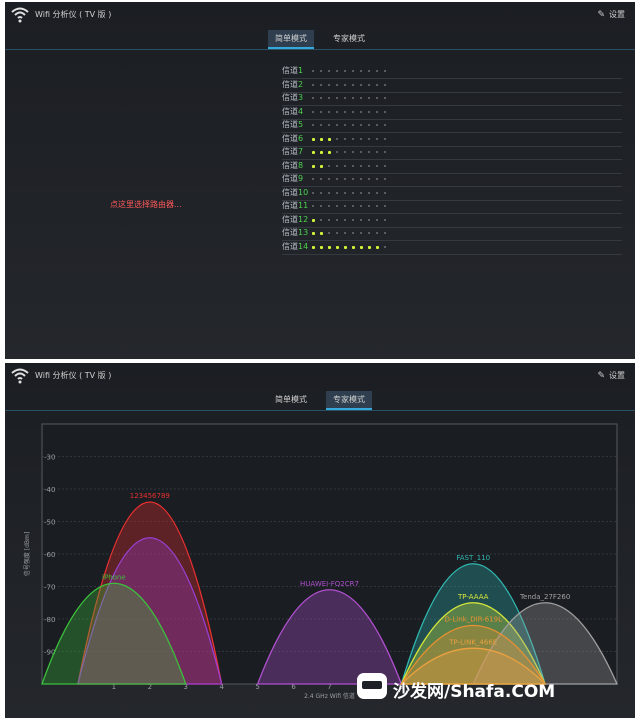  What do you see at coordinates (472, 642) in the screenshot?
I see `network-label: TP-LINK_466E` at bounding box center [472, 642].